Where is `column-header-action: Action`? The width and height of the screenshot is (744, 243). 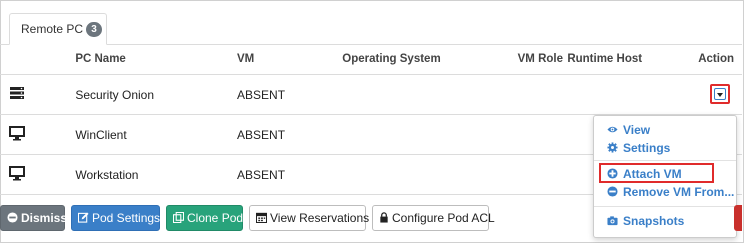
column-header-action: Action is located at coordinates (720, 59).